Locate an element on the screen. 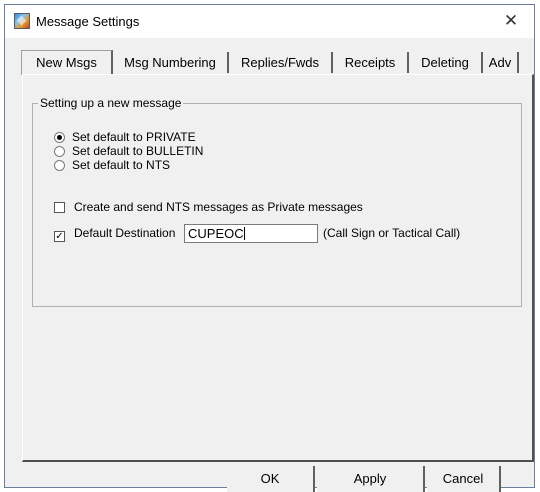 The height and width of the screenshot is (492, 540). tab-replies-fwds: Replies/Fwds is located at coordinates (281, 62).